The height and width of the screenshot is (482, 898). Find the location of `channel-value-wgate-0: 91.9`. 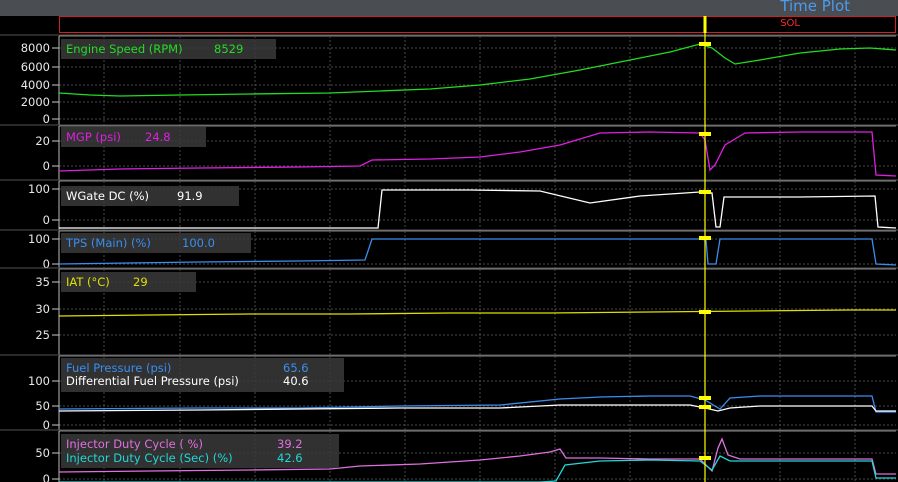

channel-value-wgate-0: 91.9 is located at coordinates (190, 196).